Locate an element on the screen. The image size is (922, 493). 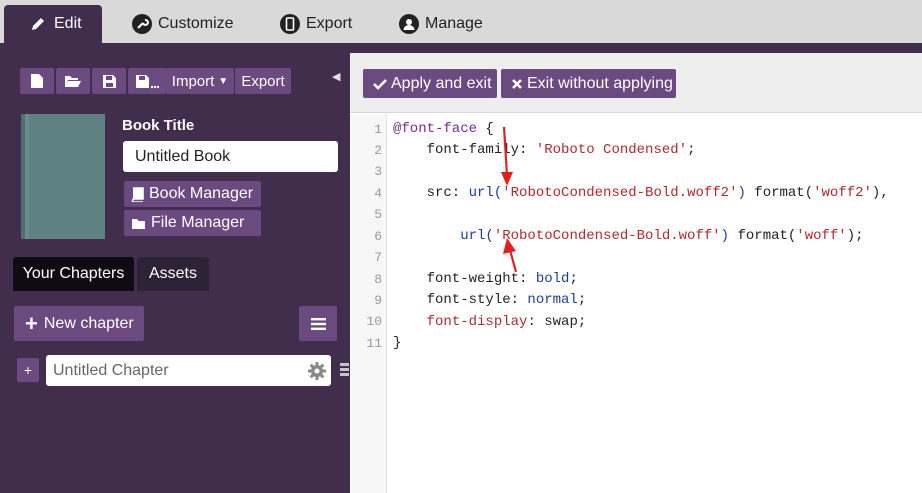
tab-edit-label: Edit is located at coordinates (68, 23).